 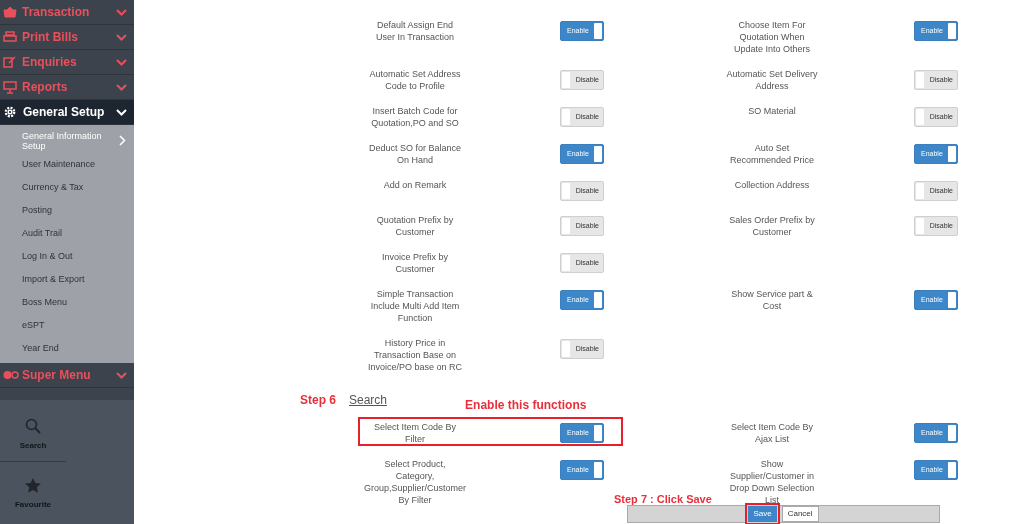 What do you see at coordinates (67, 324) in the screenshot?
I see `submenu-item: eSPT` at bounding box center [67, 324].